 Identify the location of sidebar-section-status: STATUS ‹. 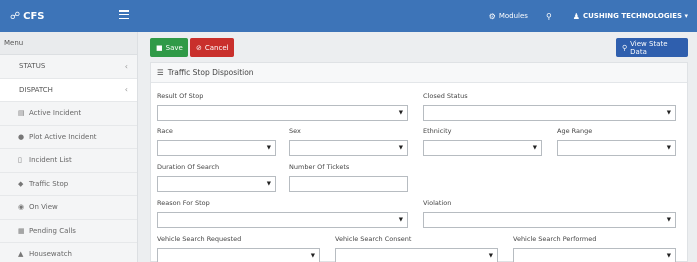
(68, 67).